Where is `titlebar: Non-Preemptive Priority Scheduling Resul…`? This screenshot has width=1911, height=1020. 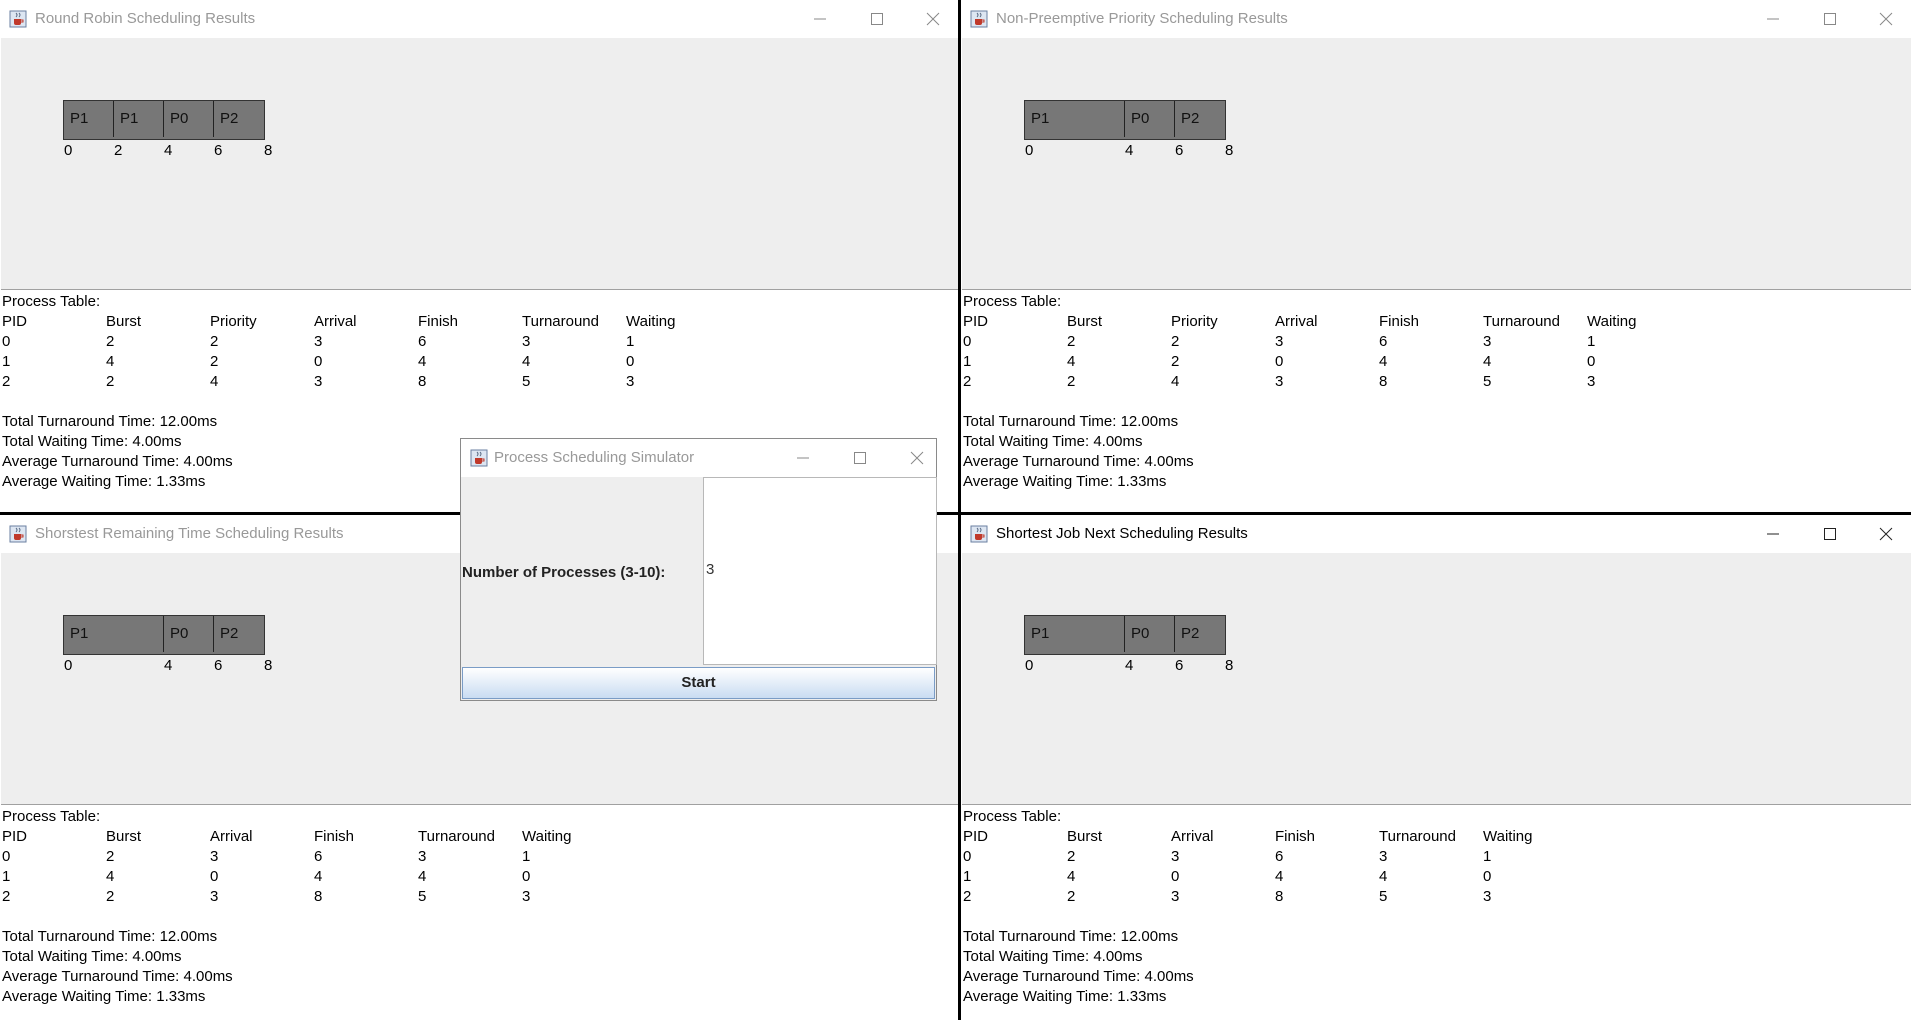 titlebar: Non-Preemptive Priority Scheduling Resul… is located at coordinates (1436, 19).